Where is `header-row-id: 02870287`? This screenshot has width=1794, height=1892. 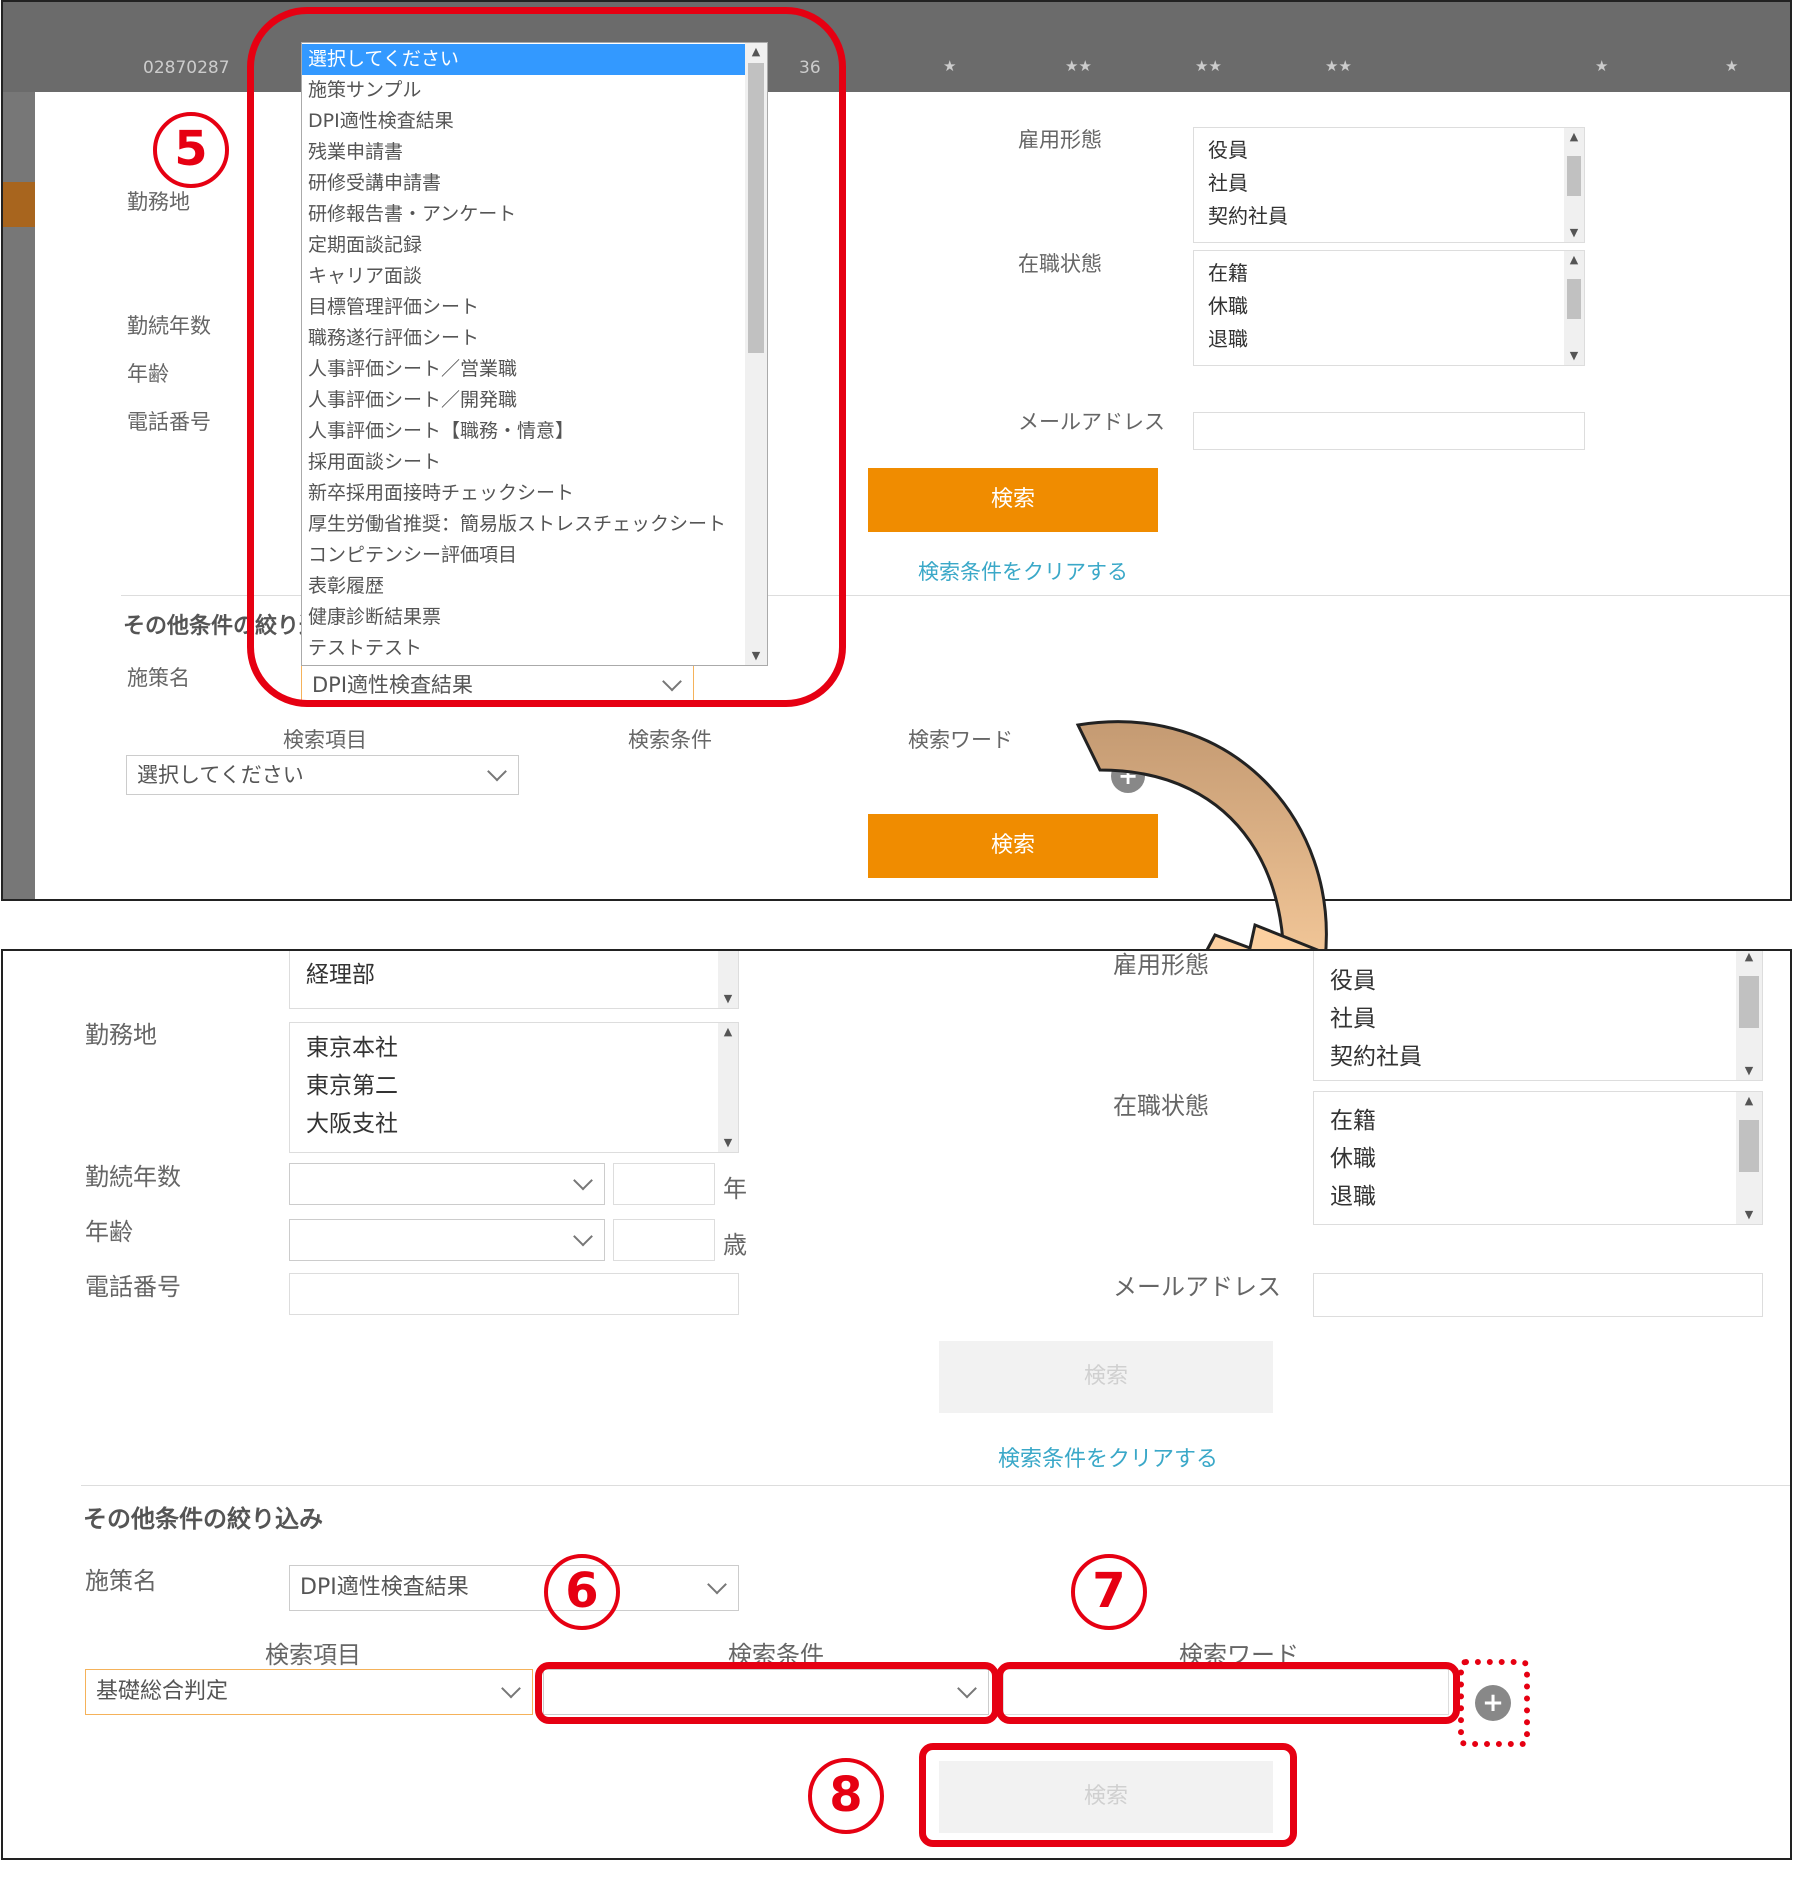 header-row-id: 02870287 is located at coordinates (186, 68).